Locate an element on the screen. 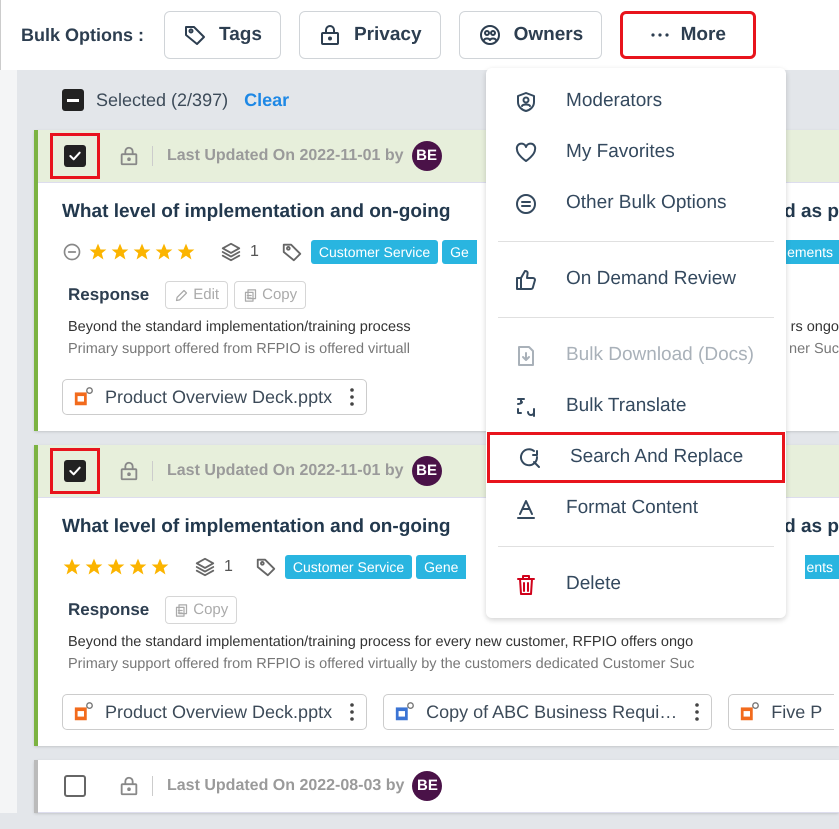  tag-chip: ements is located at coordinates (812, 252).